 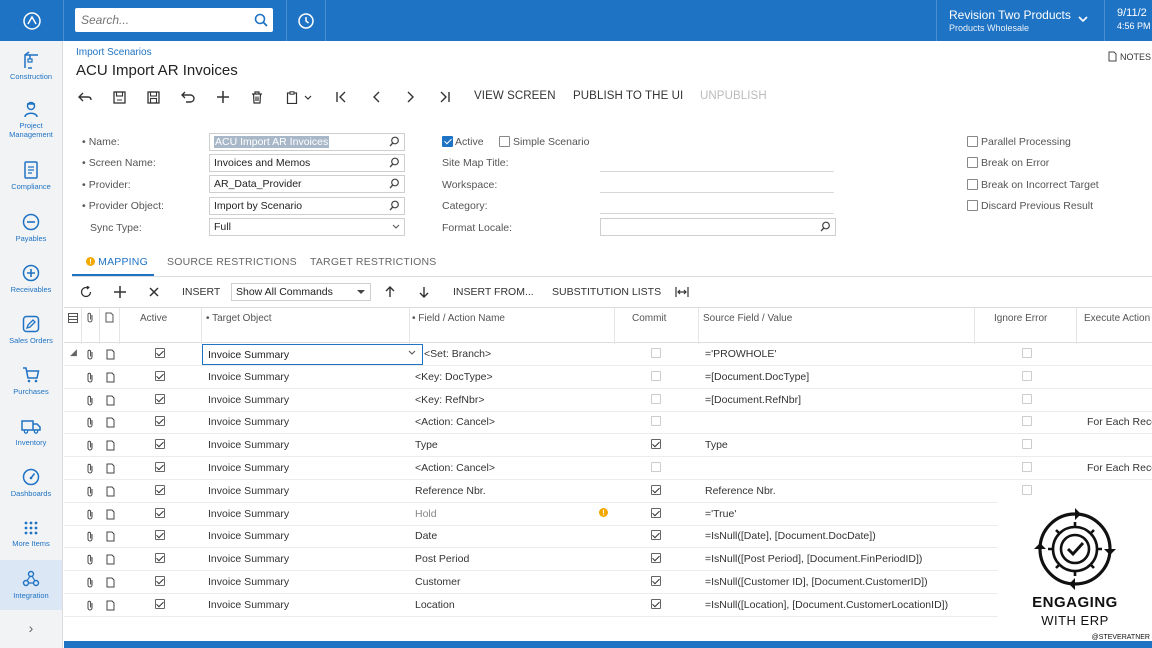 What do you see at coordinates (31, 585) in the screenshot?
I see `nav-item-integration: Integration` at bounding box center [31, 585].